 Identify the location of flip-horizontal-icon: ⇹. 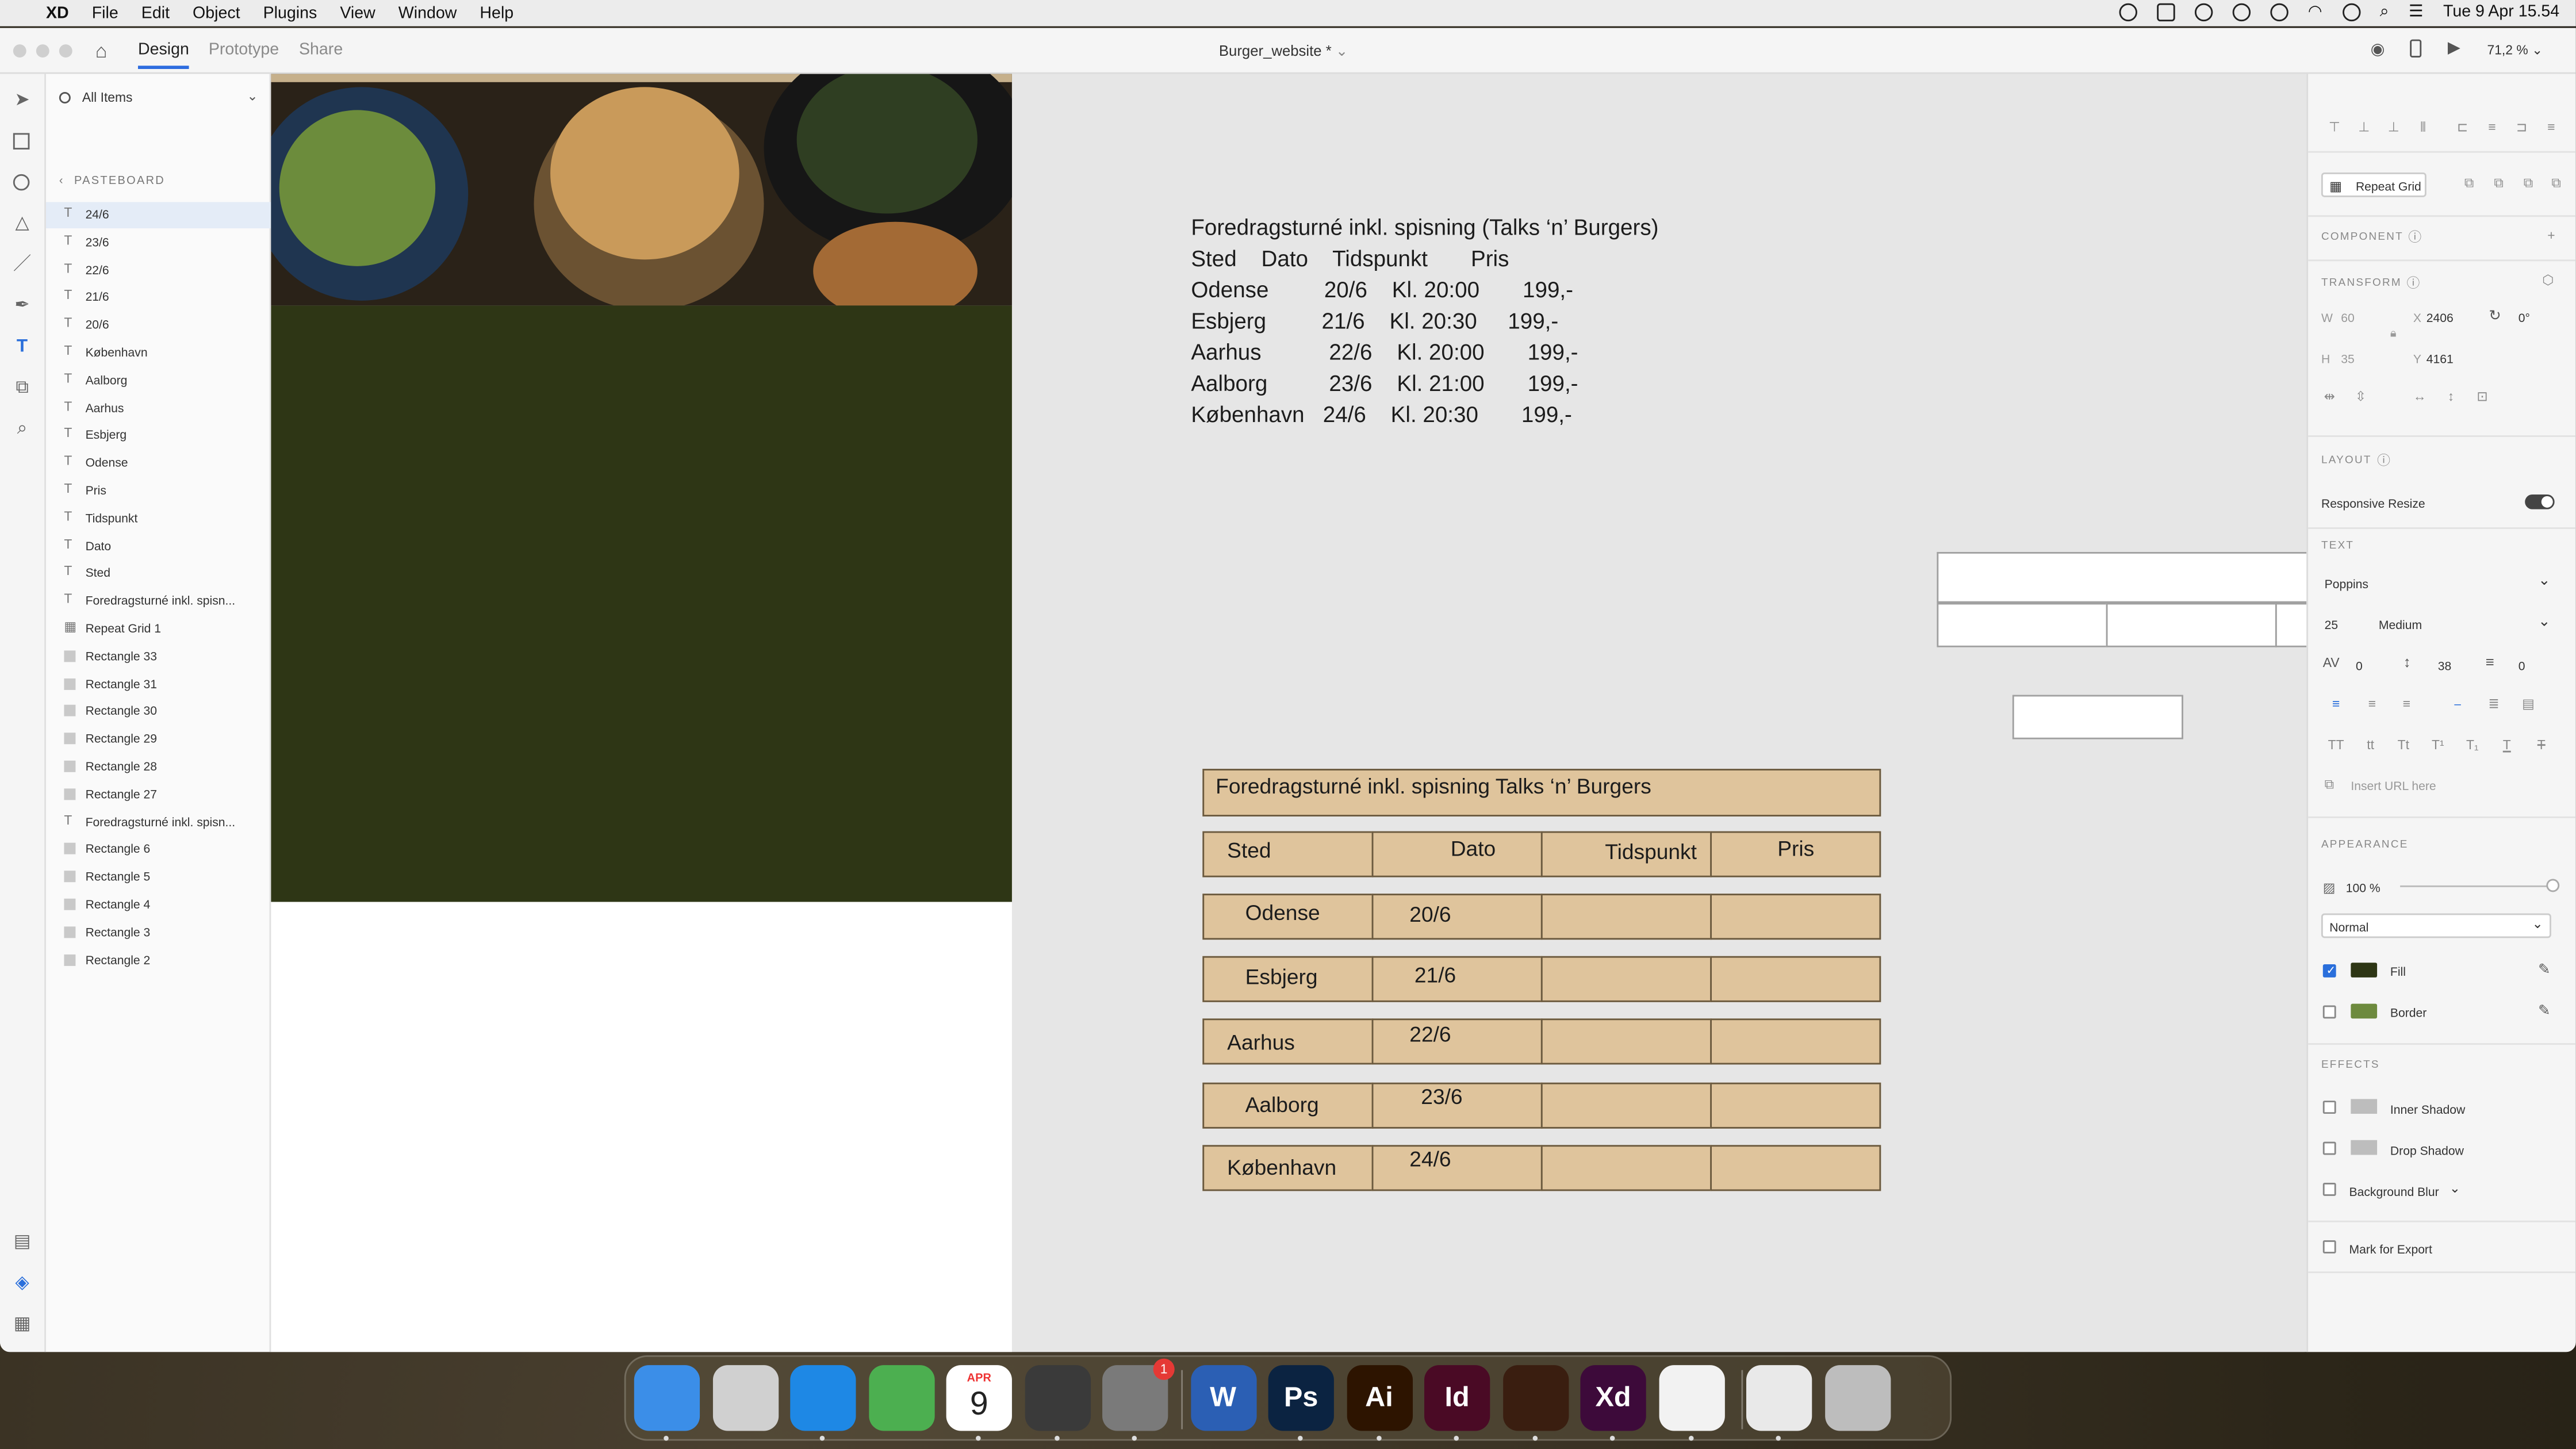
(2329, 397).